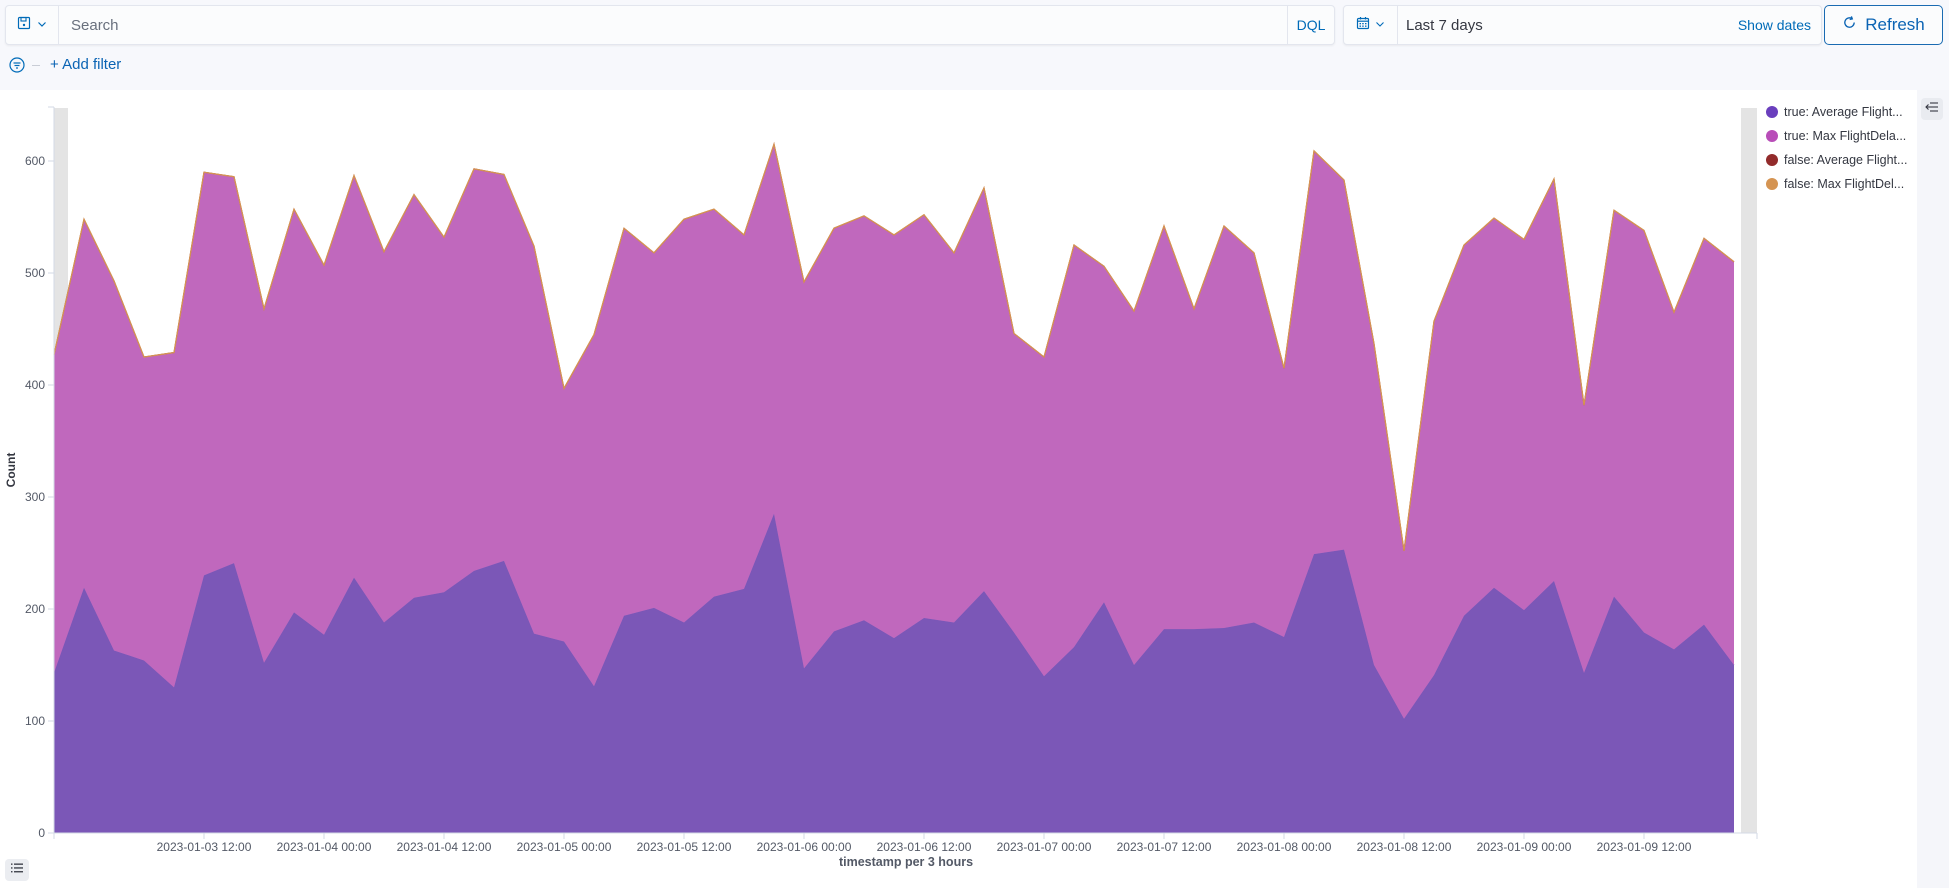 This screenshot has height=888, width=1949. Describe the element at coordinates (35, 273) in the screenshot. I see `y-tick-label: 500` at that location.